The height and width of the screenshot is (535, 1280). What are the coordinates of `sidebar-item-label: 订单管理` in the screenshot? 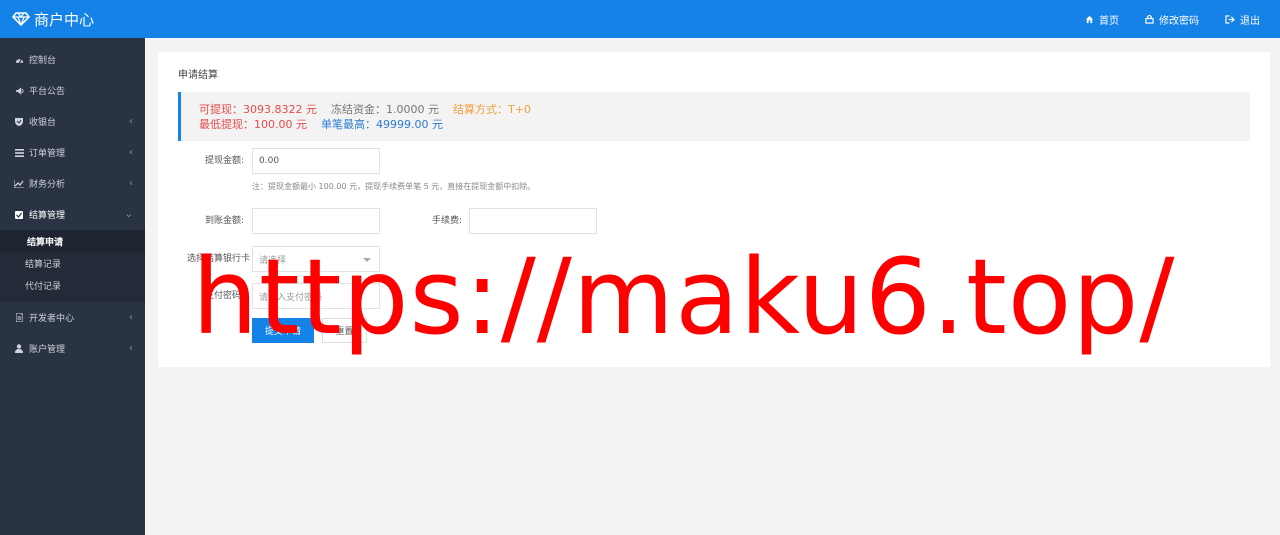 It's located at (47, 154).